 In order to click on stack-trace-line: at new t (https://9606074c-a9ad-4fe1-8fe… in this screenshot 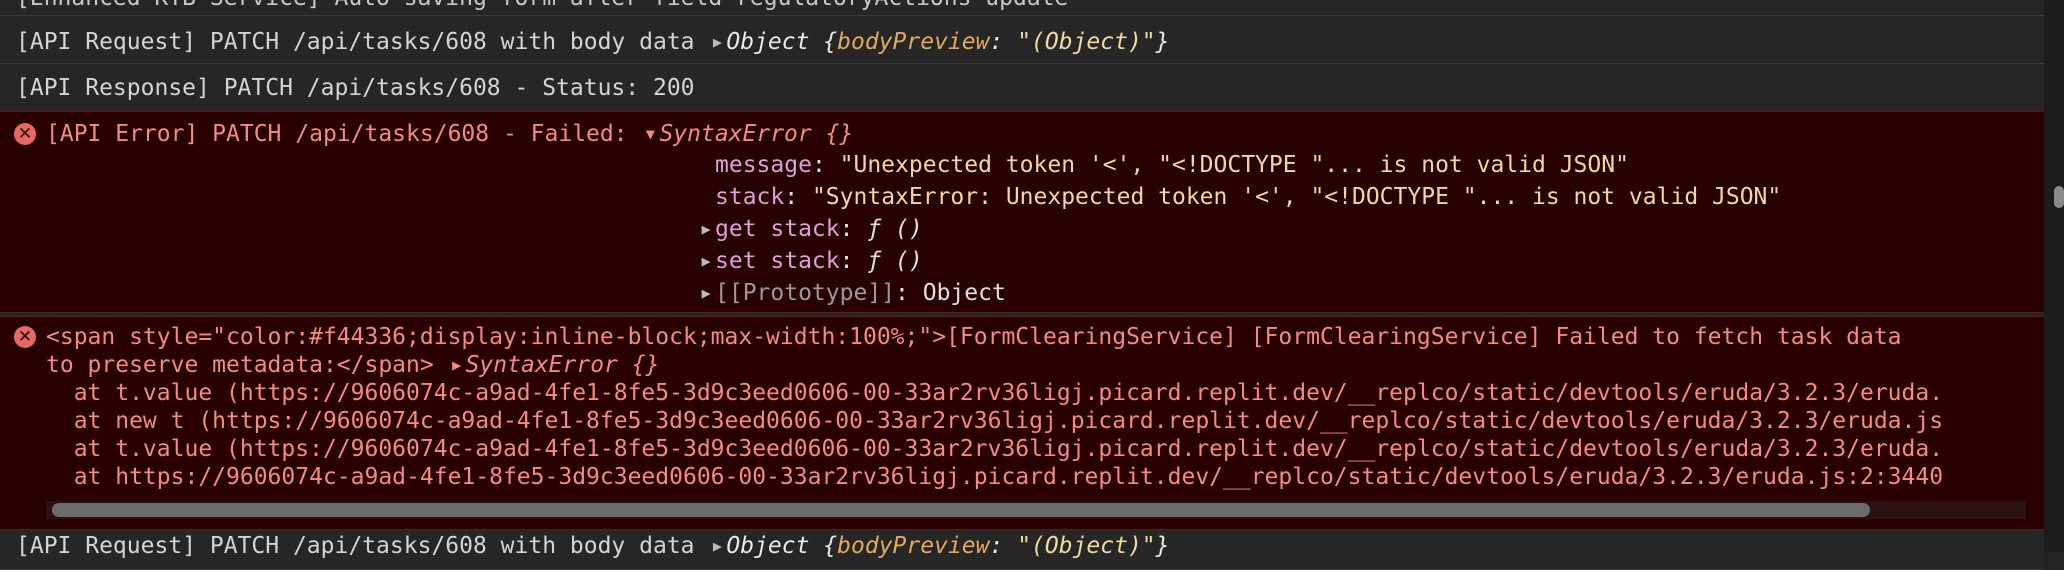, I will do `click(994, 421)`.